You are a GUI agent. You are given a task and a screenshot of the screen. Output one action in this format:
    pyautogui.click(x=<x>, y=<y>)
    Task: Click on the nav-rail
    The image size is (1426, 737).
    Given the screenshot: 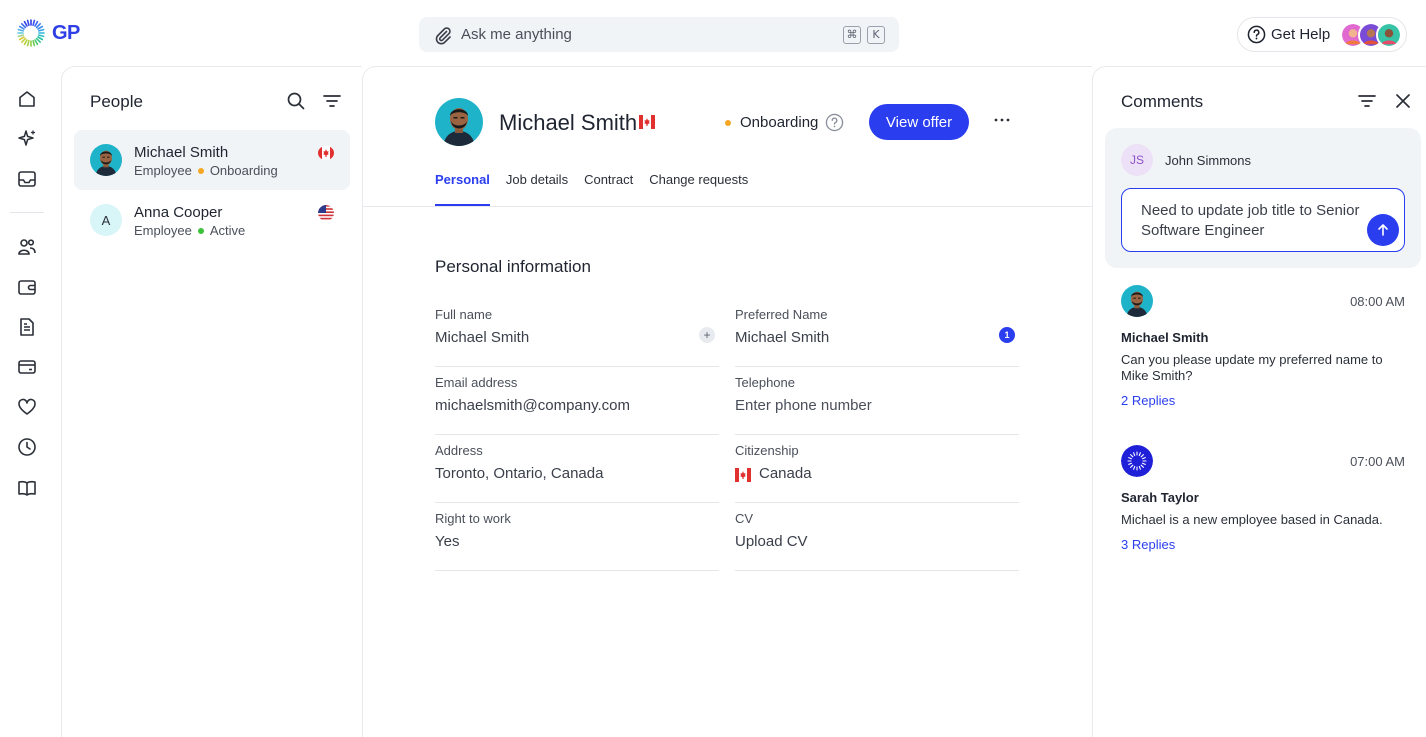 What is the action you would take?
    pyautogui.click(x=30, y=401)
    